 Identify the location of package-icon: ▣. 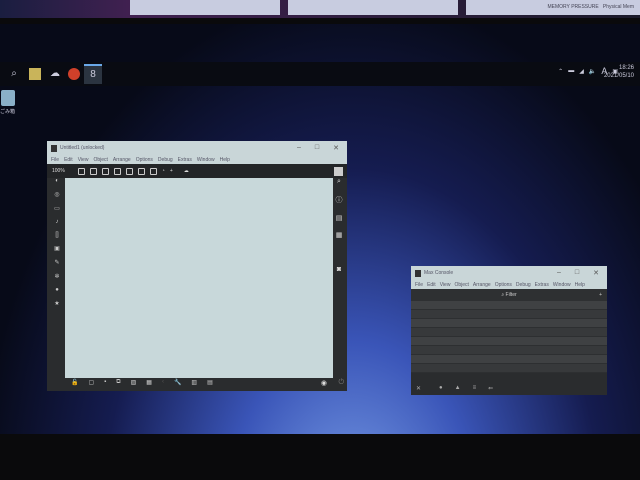
(57, 248).